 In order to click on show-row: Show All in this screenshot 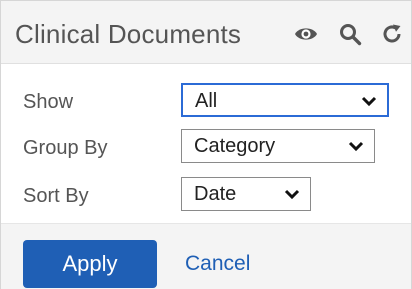, I will do `click(206, 103)`.